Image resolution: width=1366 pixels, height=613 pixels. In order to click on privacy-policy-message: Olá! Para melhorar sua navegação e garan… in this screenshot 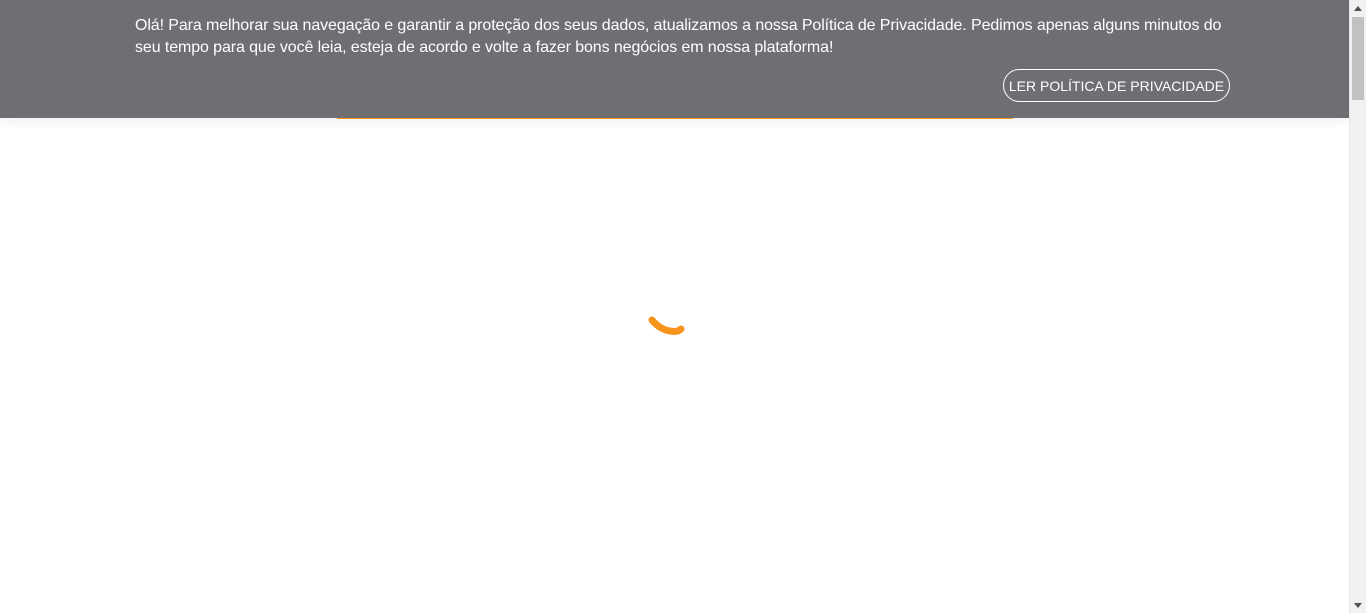, I will do `click(678, 36)`.